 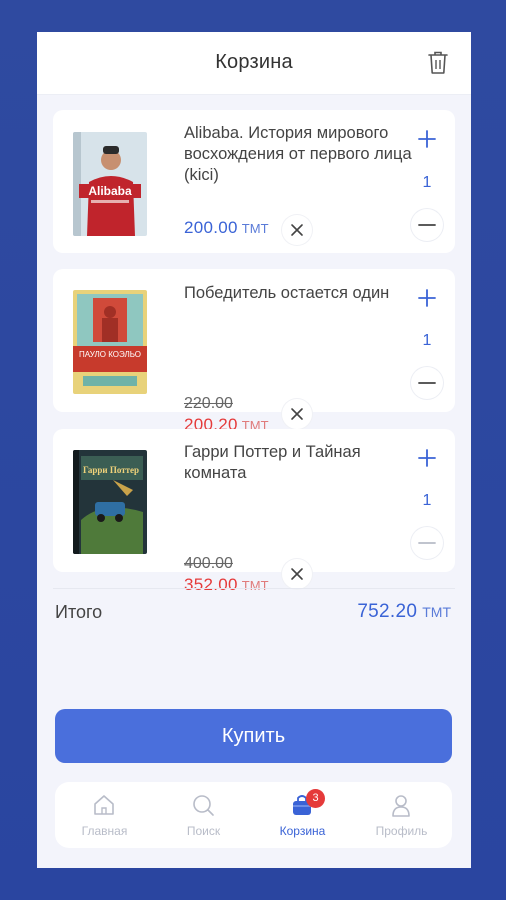 I want to click on item-title: Победитель остается один, so click(x=287, y=293).